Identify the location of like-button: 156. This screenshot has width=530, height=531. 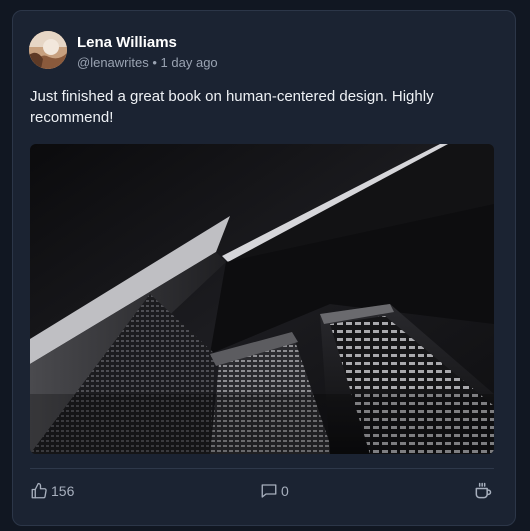
(52, 491).